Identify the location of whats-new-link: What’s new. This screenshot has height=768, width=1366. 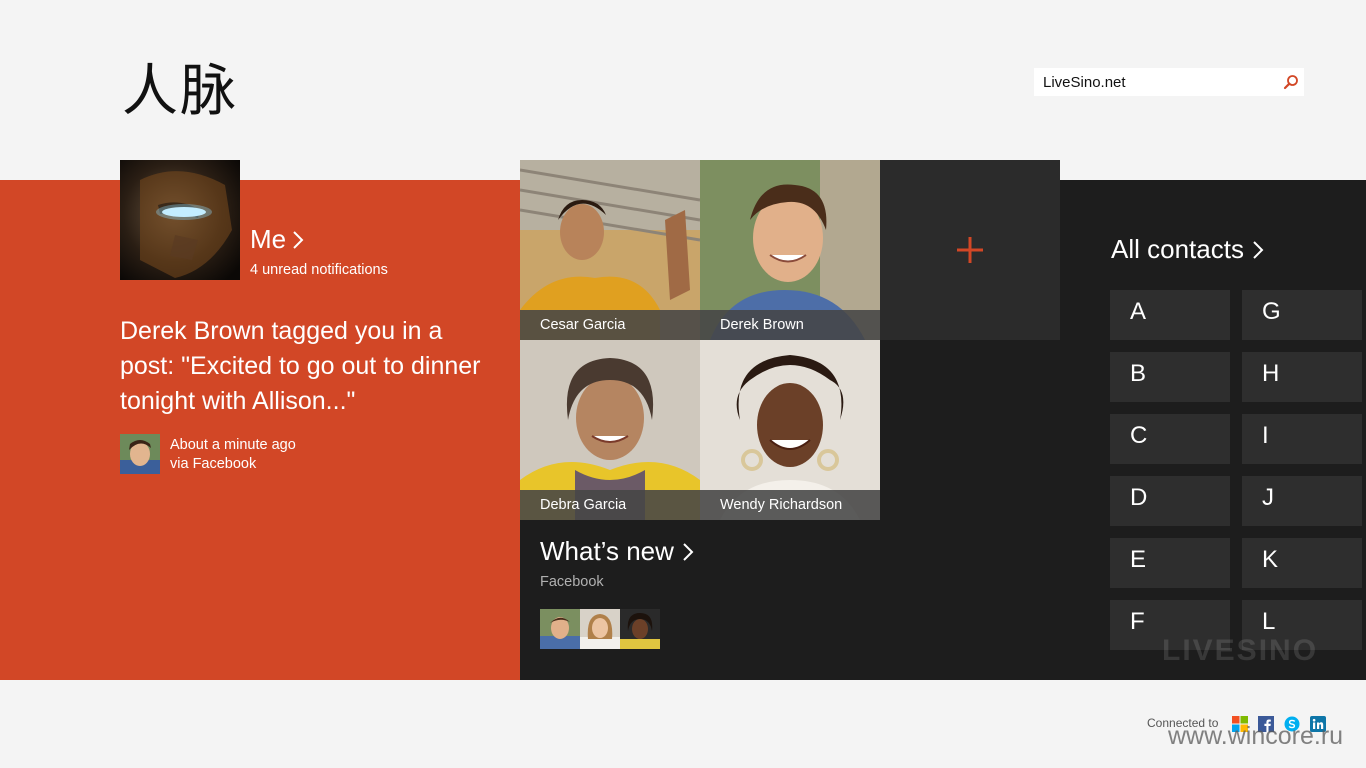
(617, 551).